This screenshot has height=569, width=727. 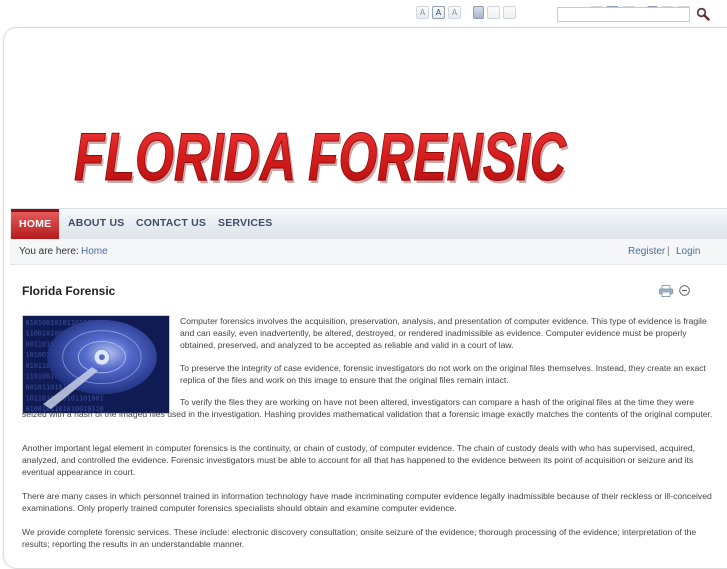 What do you see at coordinates (245, 224) in the screenshot?
I see `nav-services: SERVICES` at bounding box center [245, 224].